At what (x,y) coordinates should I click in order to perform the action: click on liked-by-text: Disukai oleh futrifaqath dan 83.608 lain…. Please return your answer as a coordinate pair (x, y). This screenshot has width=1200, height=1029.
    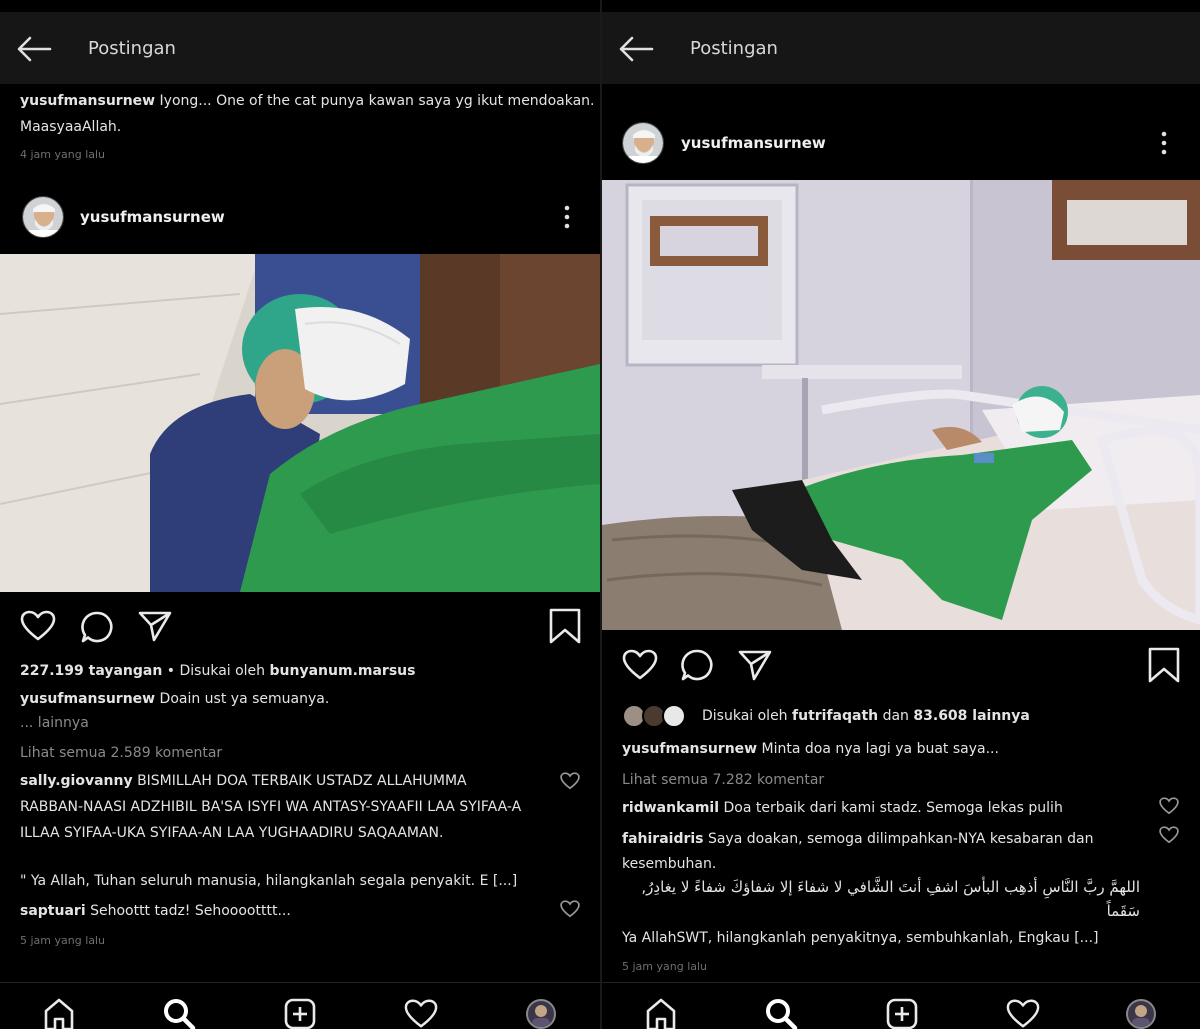
    Looking at the image, I should click on (866, 716).